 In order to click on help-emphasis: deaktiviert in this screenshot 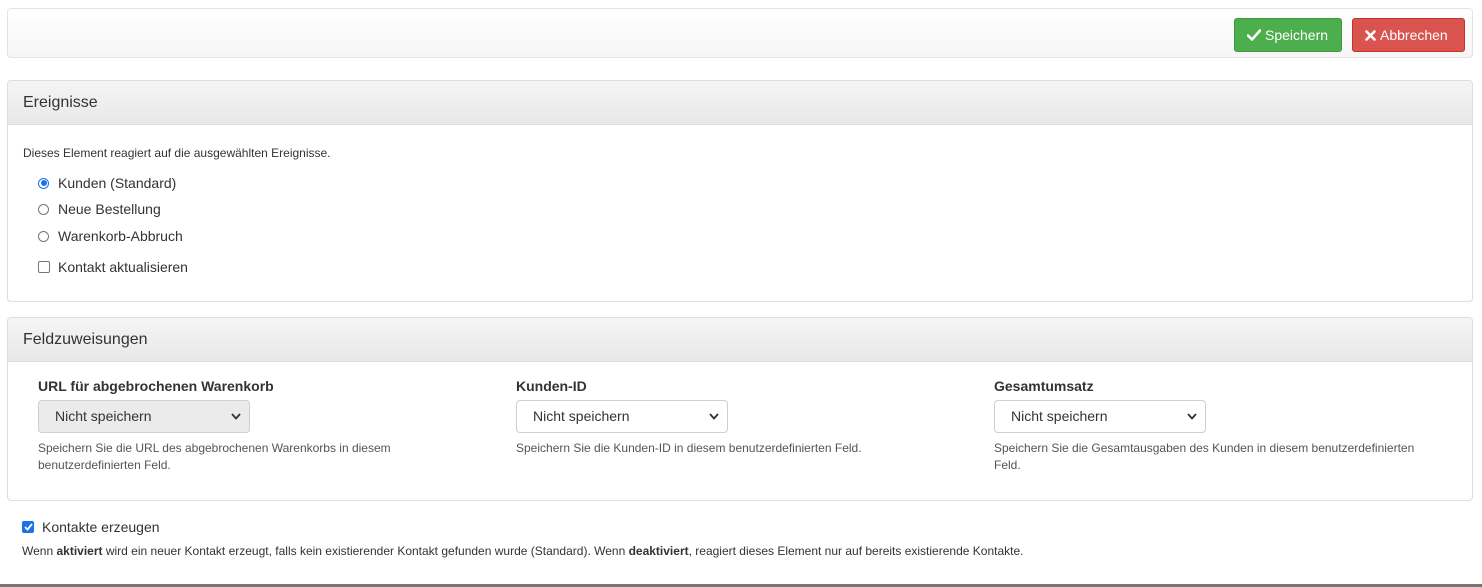, I will do `click(658, 551)`.